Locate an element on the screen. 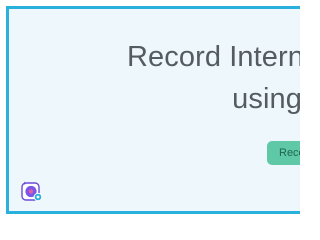 The height and width of the screenshot is (240, 320). banner-title-line-2: using is located at coordinates (266, 99).